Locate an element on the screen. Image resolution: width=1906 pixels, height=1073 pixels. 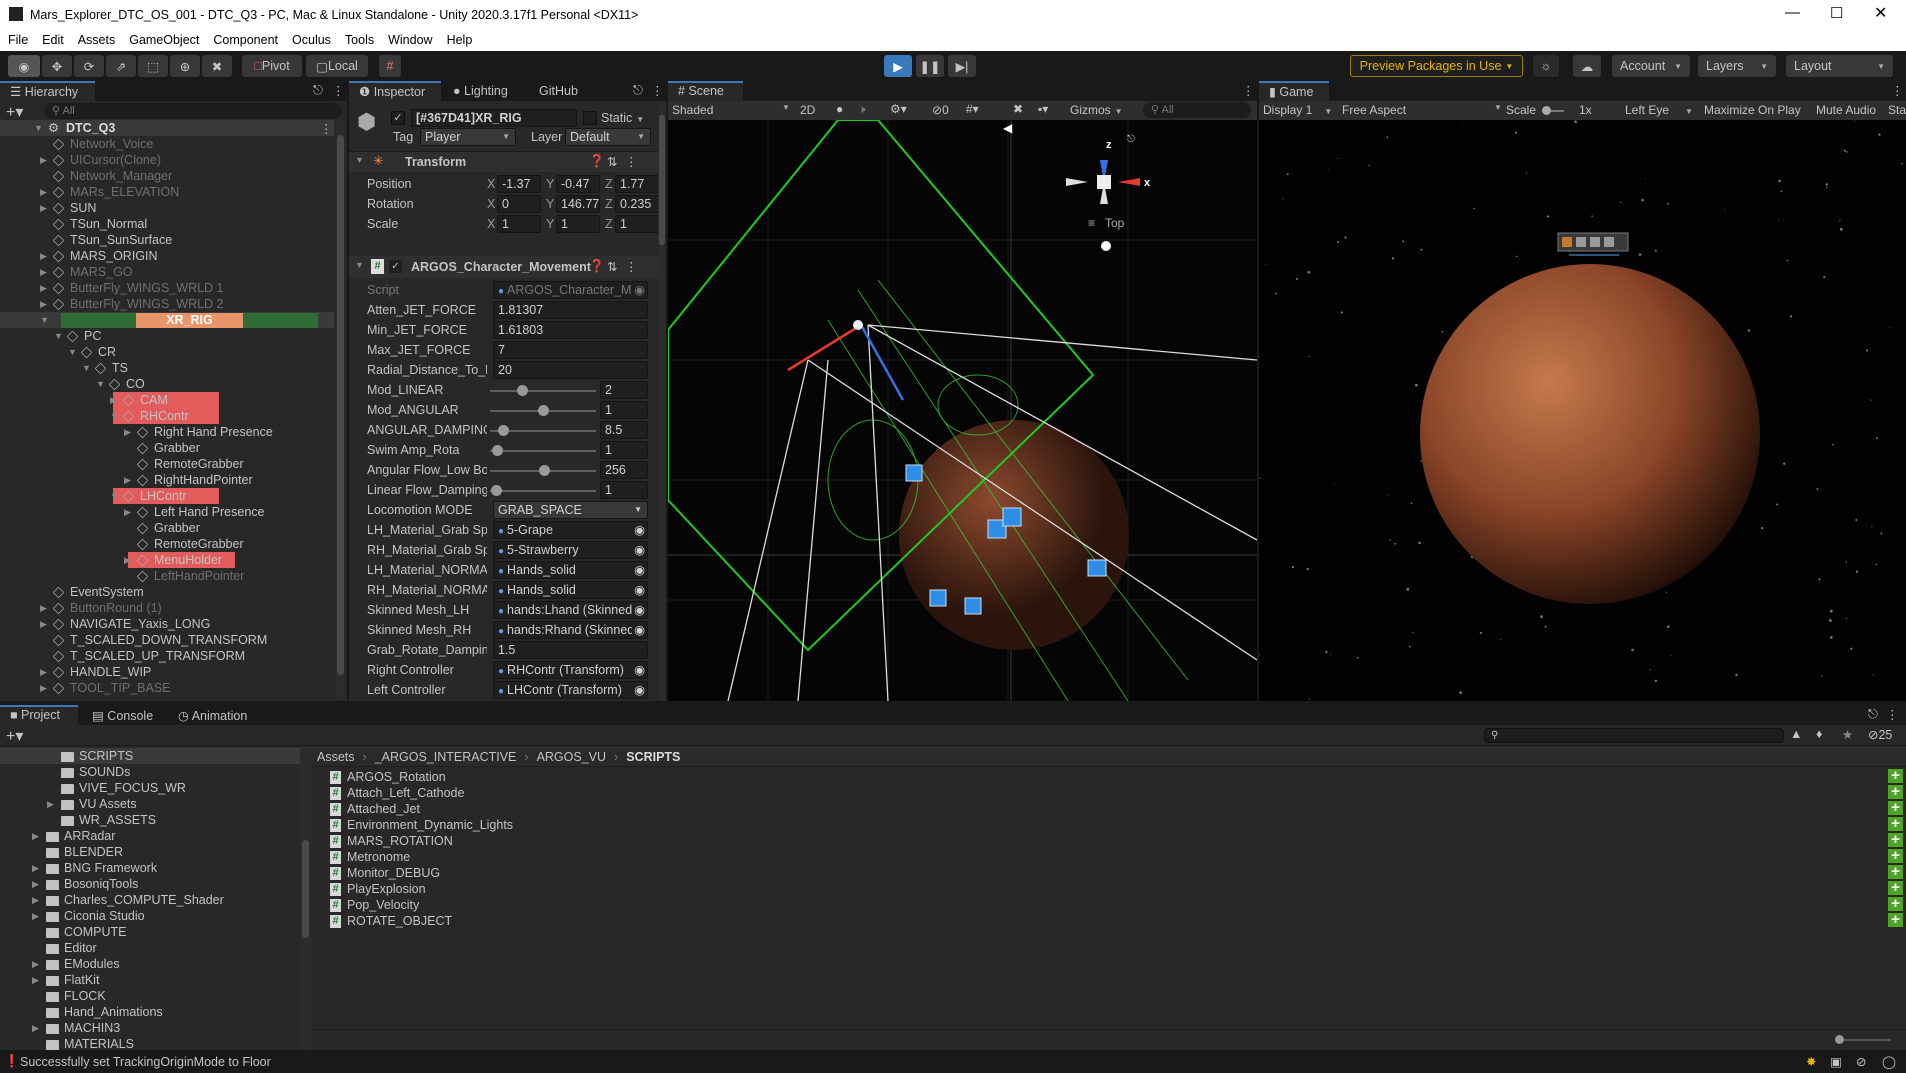
folder-item: ▶ FlatKit is located at coordinates (150, 980).